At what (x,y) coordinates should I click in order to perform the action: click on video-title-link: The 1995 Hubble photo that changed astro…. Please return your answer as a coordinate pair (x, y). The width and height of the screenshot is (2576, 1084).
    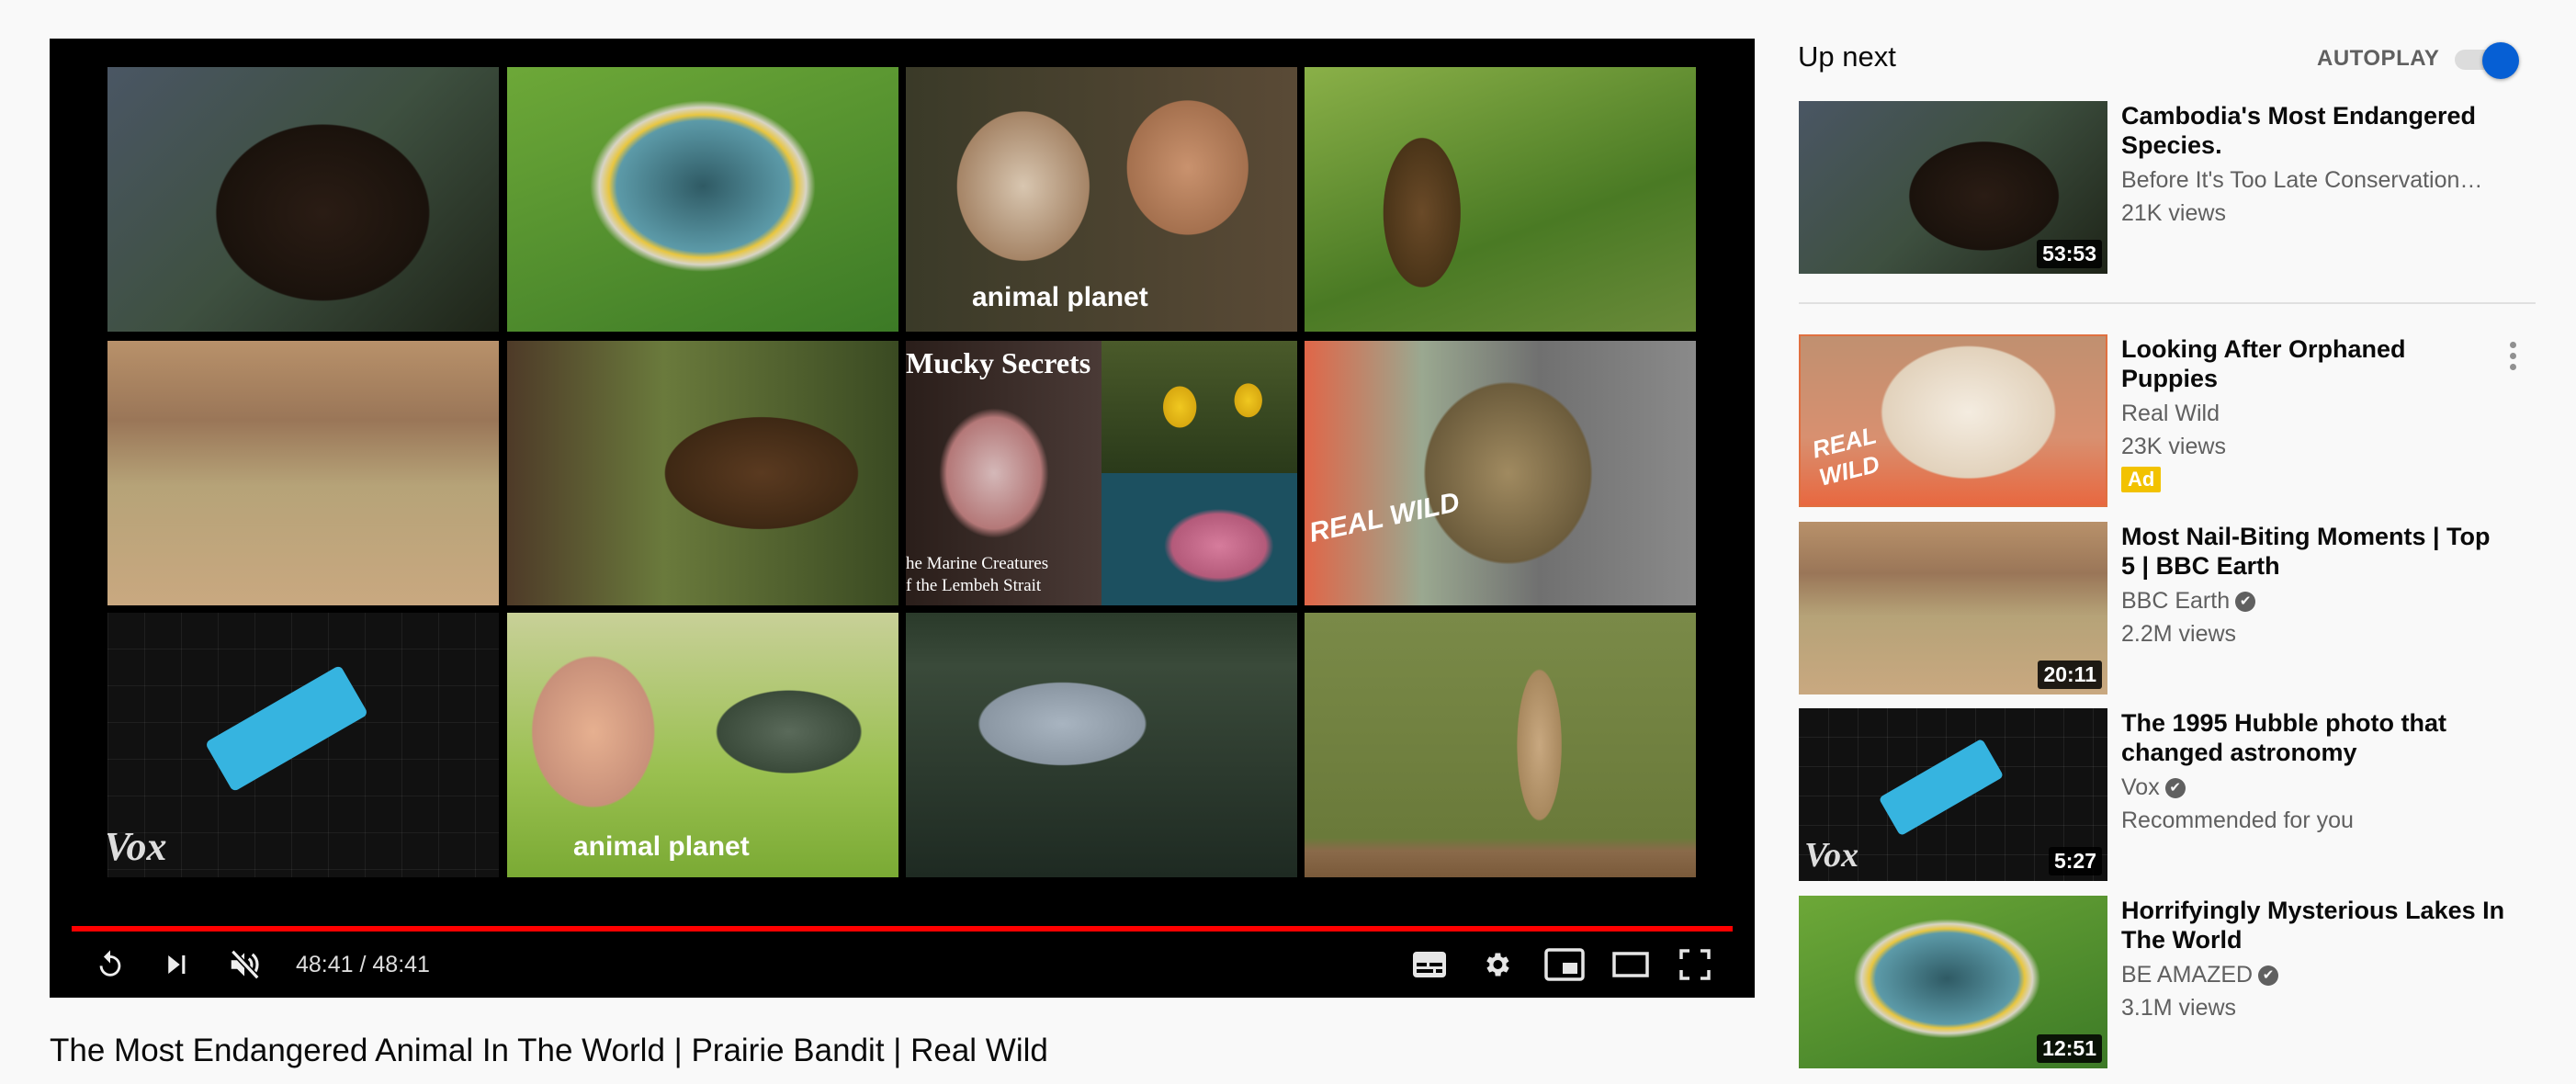
    Looking at the image, I should click on (2314, 737).